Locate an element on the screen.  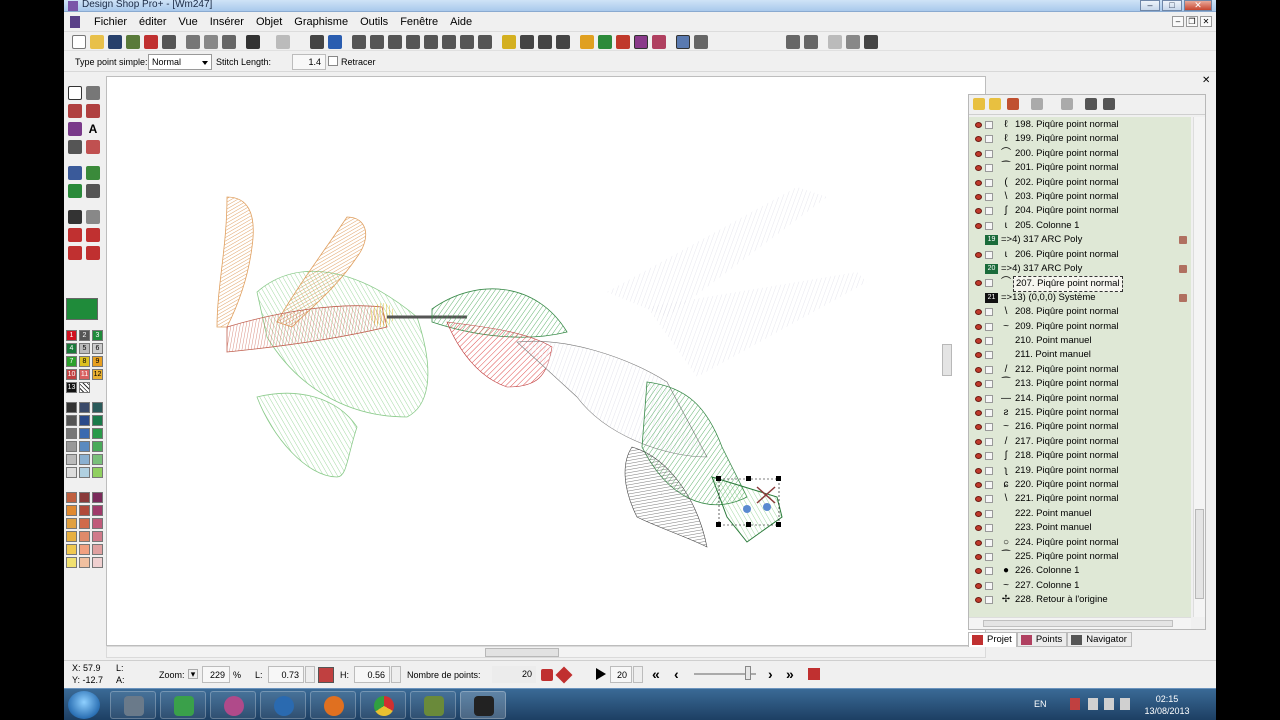
layer-row: ɩ 205. Colonne 1 is located at coordinates (1080, 226).